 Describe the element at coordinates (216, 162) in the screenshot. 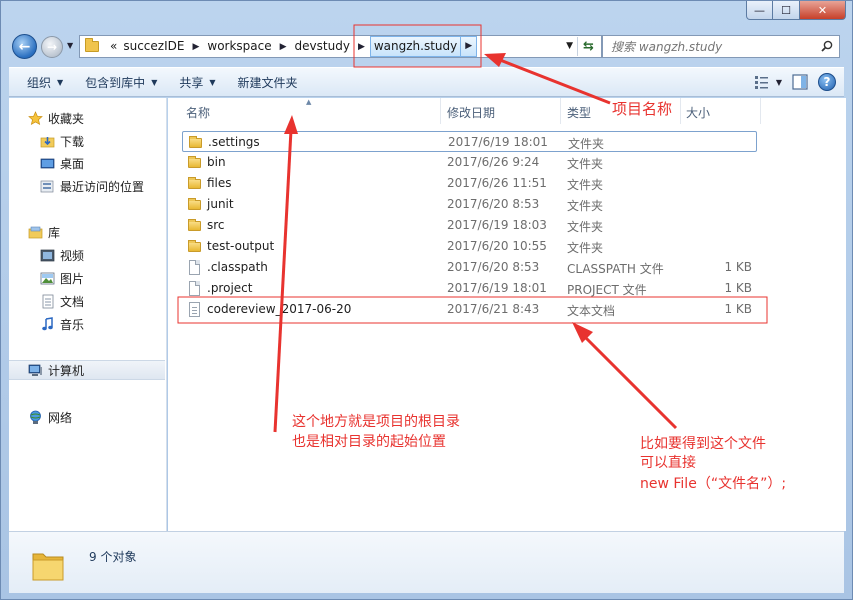

I see `file-name: bin` at that location.